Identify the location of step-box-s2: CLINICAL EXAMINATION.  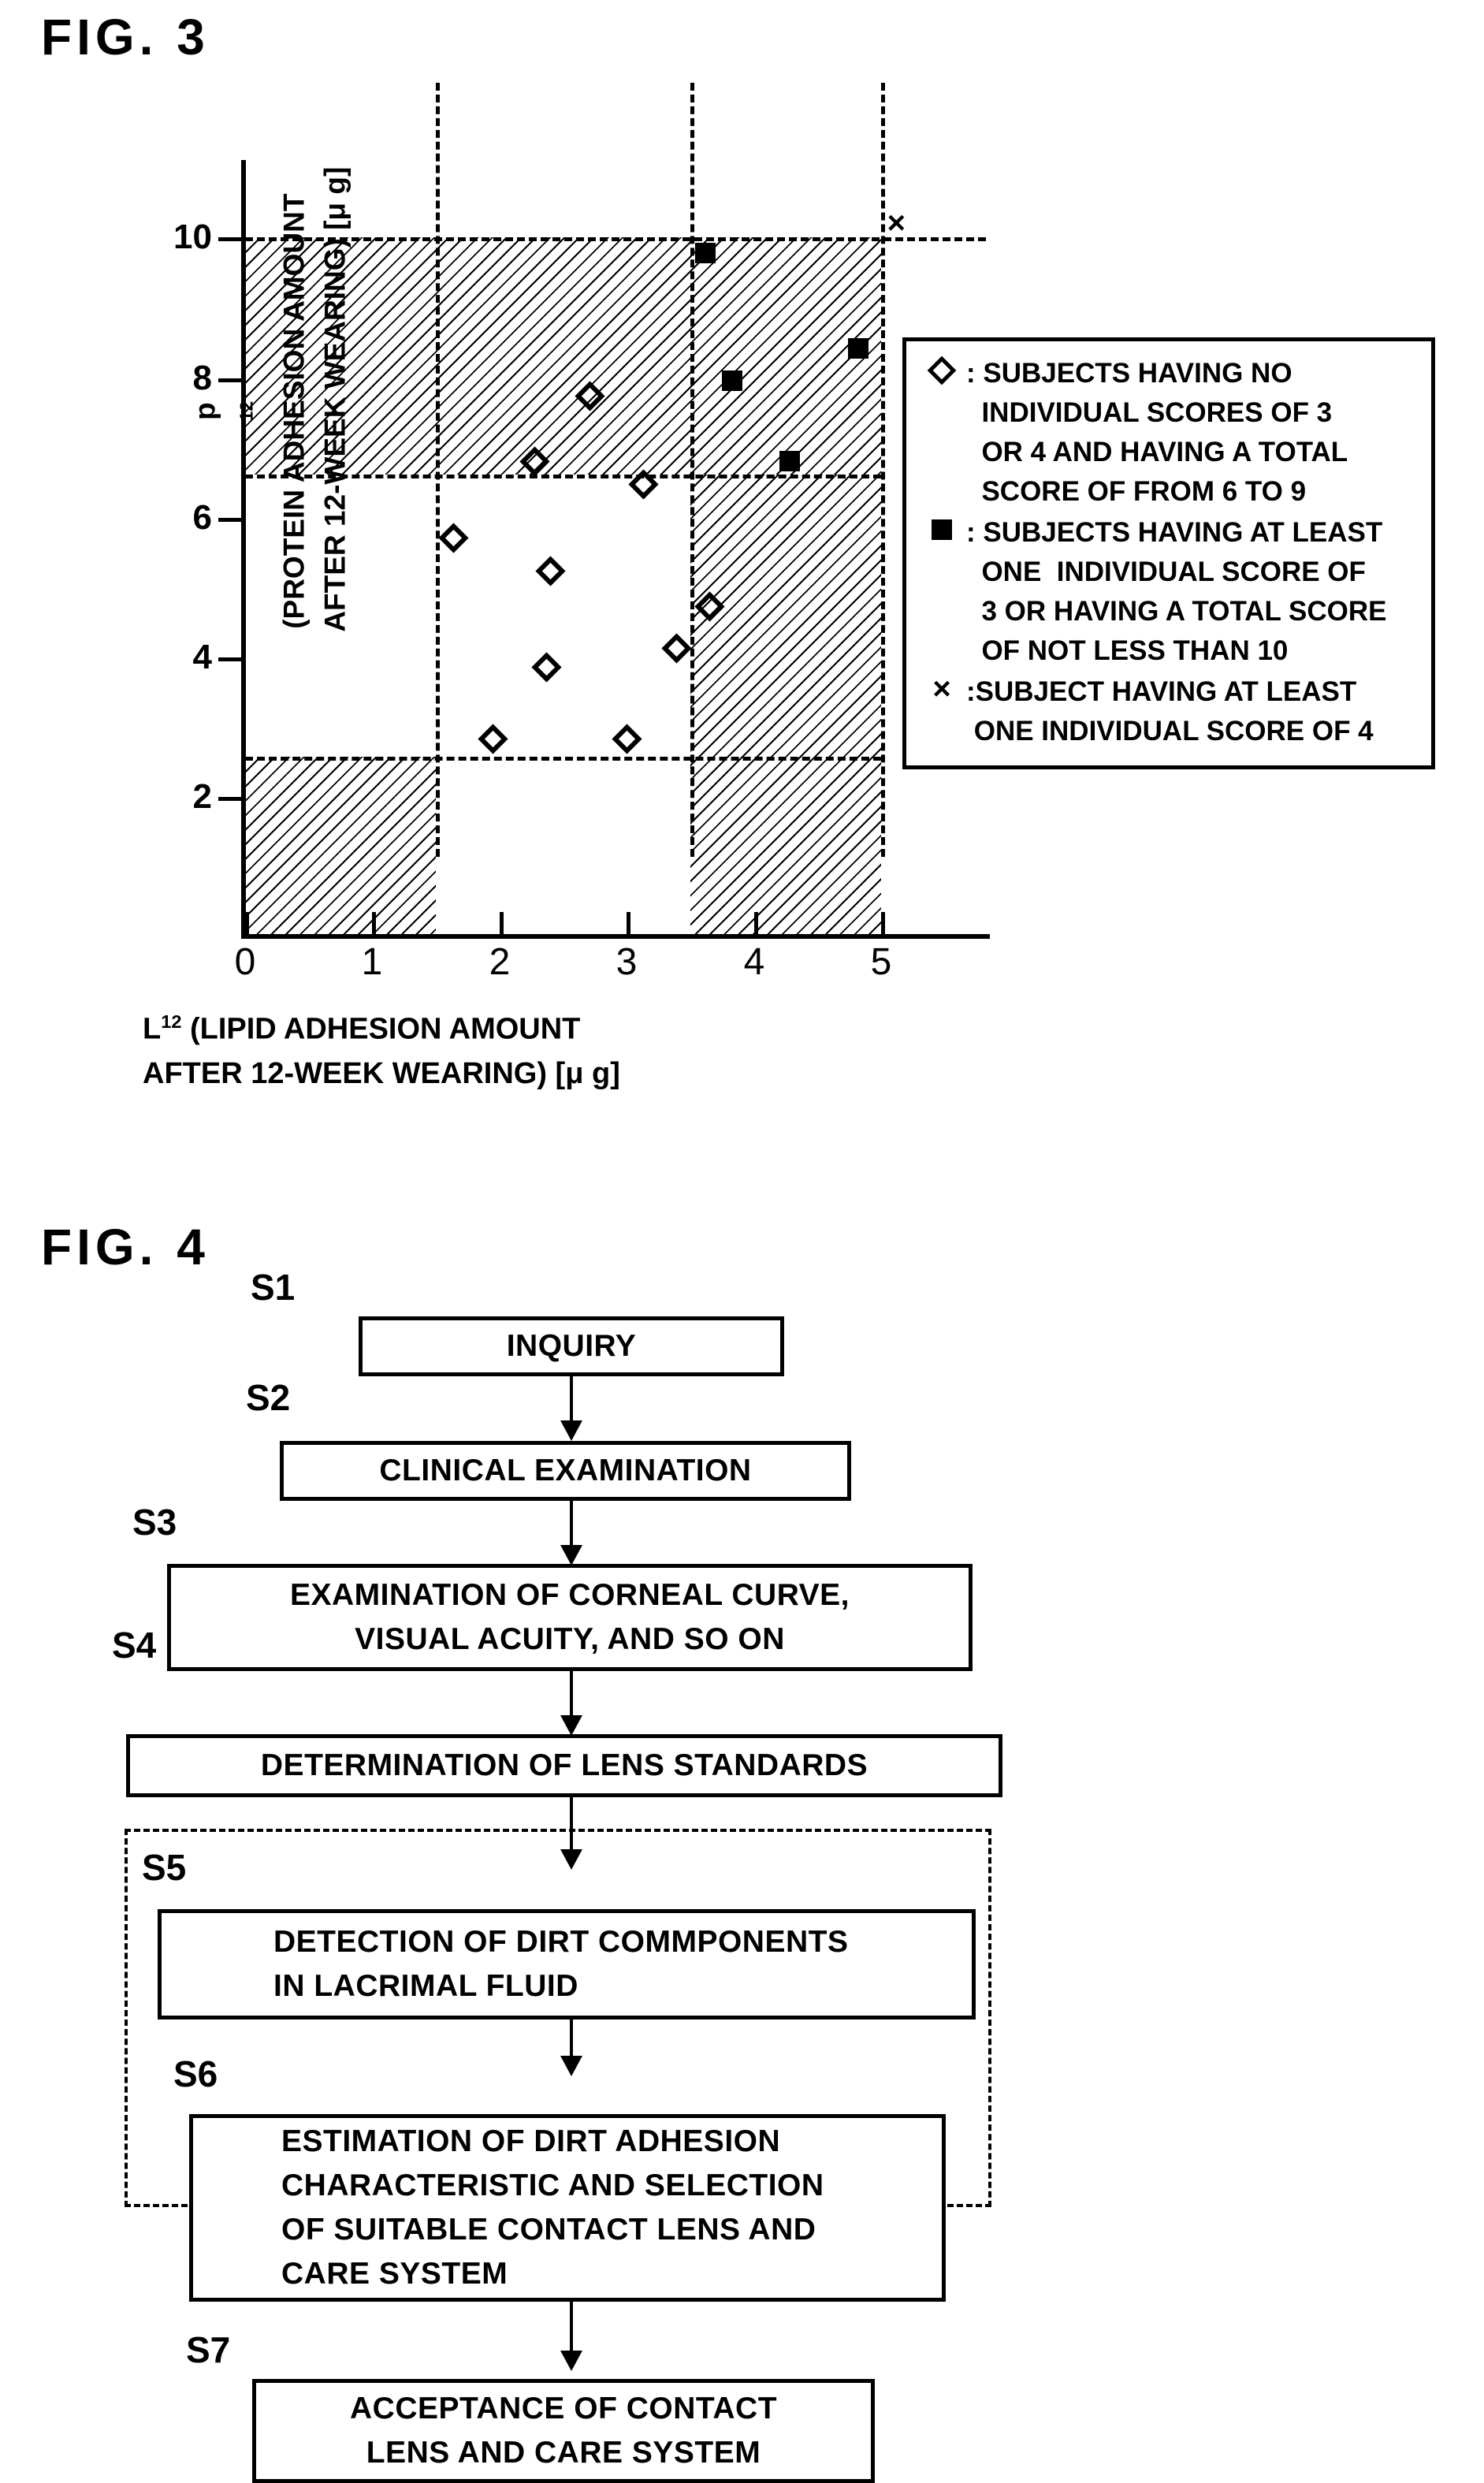
(565, 1471).